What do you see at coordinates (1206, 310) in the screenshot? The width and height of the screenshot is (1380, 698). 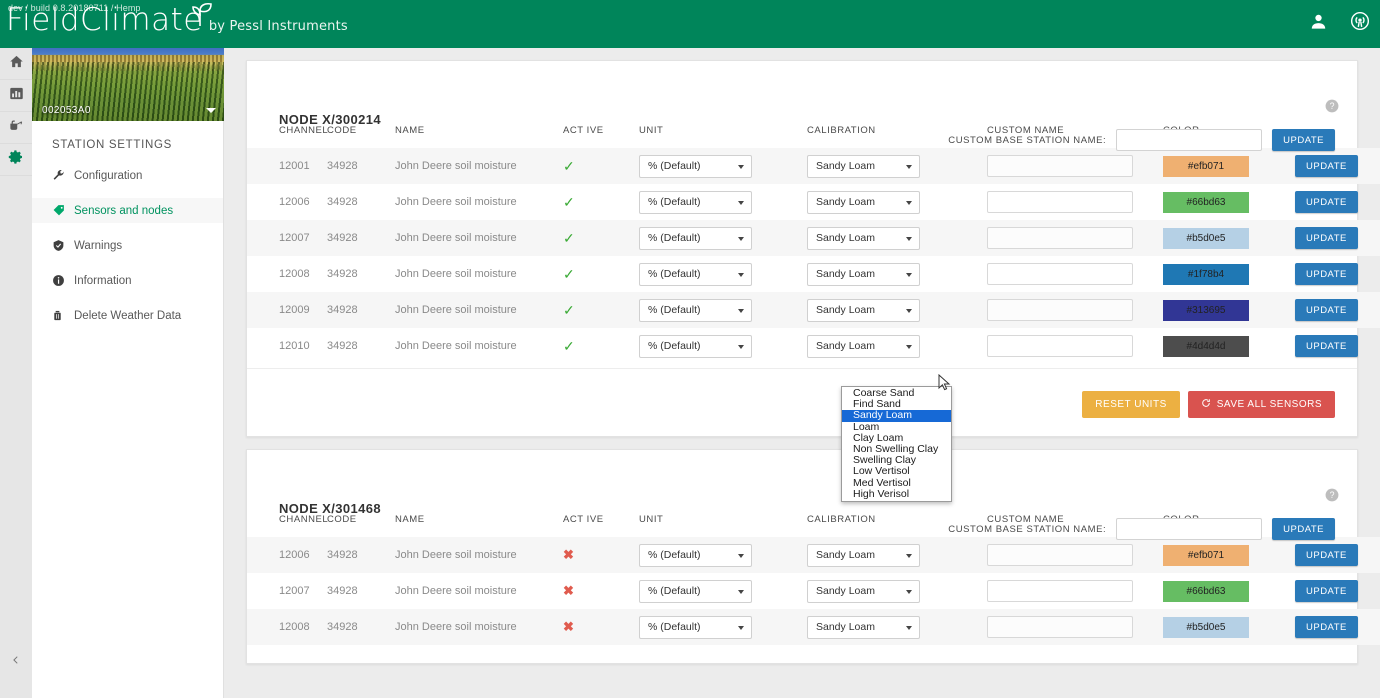 I see `color-swatch: #313695` at bounding box center [1206, 310].